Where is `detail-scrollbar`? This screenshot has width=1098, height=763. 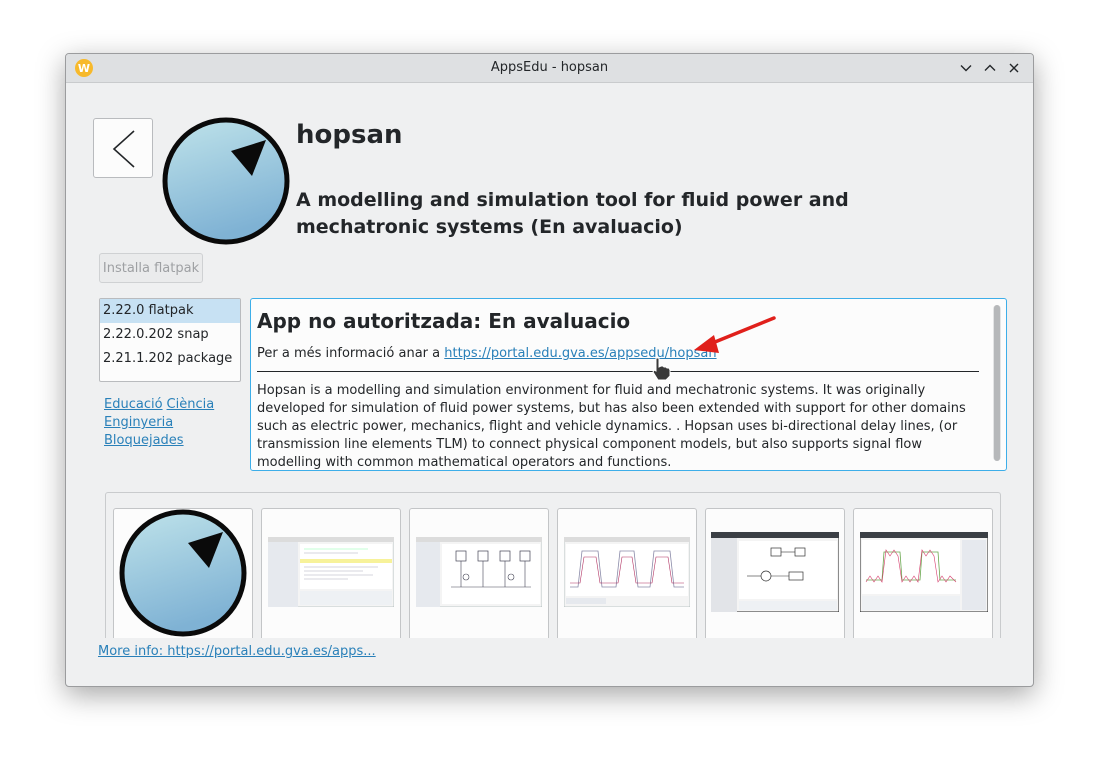
detail-scrollbar is located at coordinates (997, 383).